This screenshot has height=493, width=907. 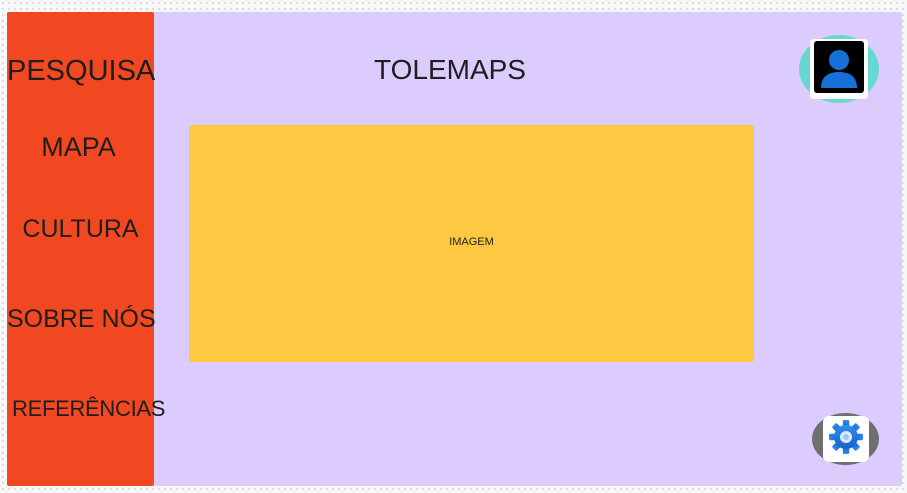 I want to click on sidebar-item-pesquisa: PESQUISA, so click(x=81, y=71).